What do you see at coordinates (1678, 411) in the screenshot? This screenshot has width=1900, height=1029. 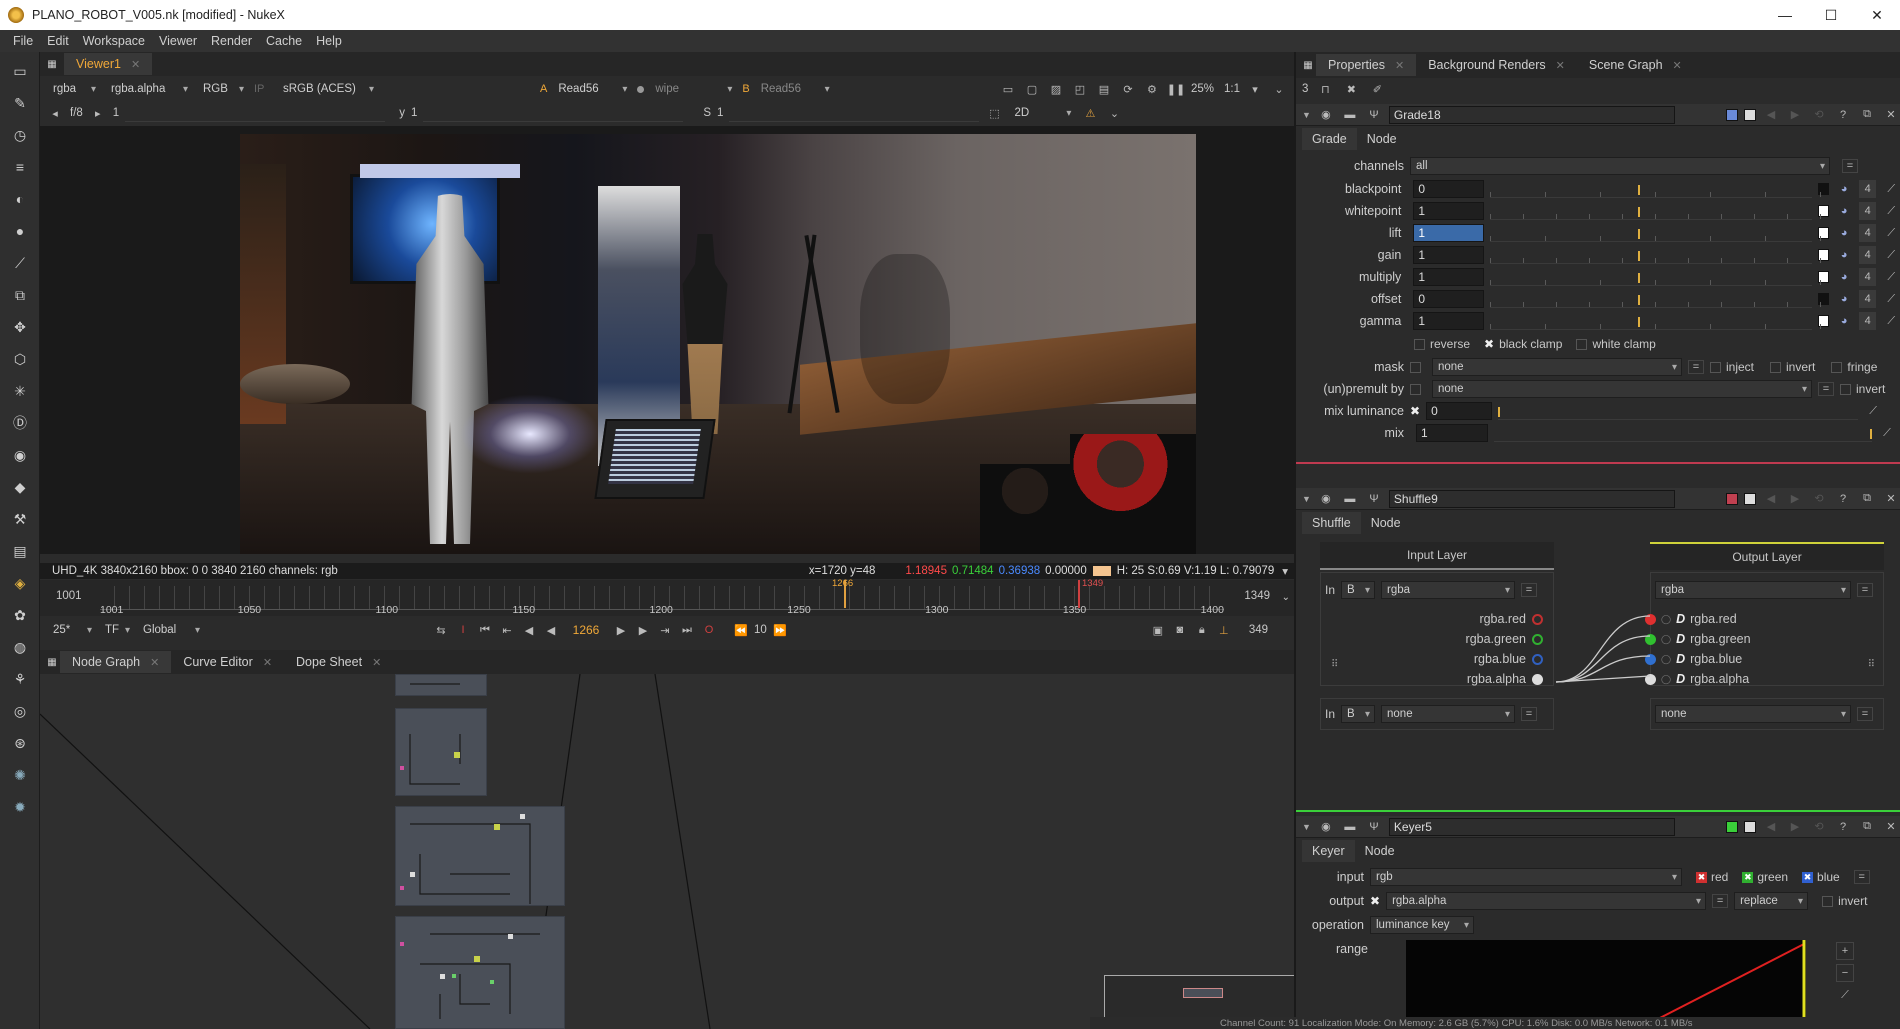 I see `mixlum-slider` at bounding box center [1678, 411].